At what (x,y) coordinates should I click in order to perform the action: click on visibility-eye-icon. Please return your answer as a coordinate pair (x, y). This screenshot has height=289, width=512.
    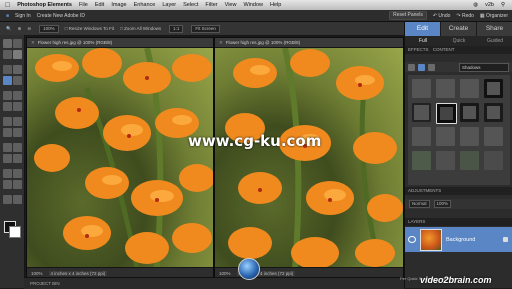
    Looking at the image, I should click on (412, 239).